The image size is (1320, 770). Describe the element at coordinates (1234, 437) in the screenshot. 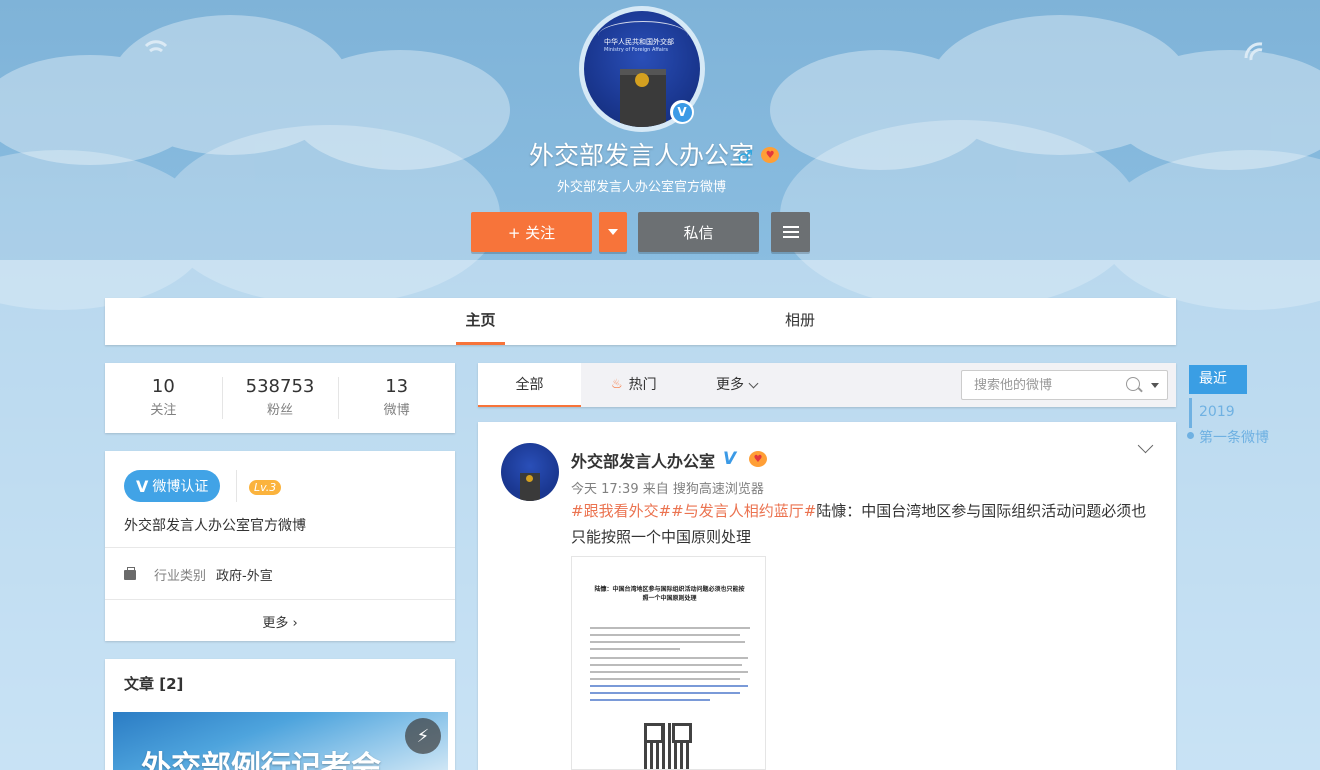

I see `timeline-first-post: 第一条微博` at that location.